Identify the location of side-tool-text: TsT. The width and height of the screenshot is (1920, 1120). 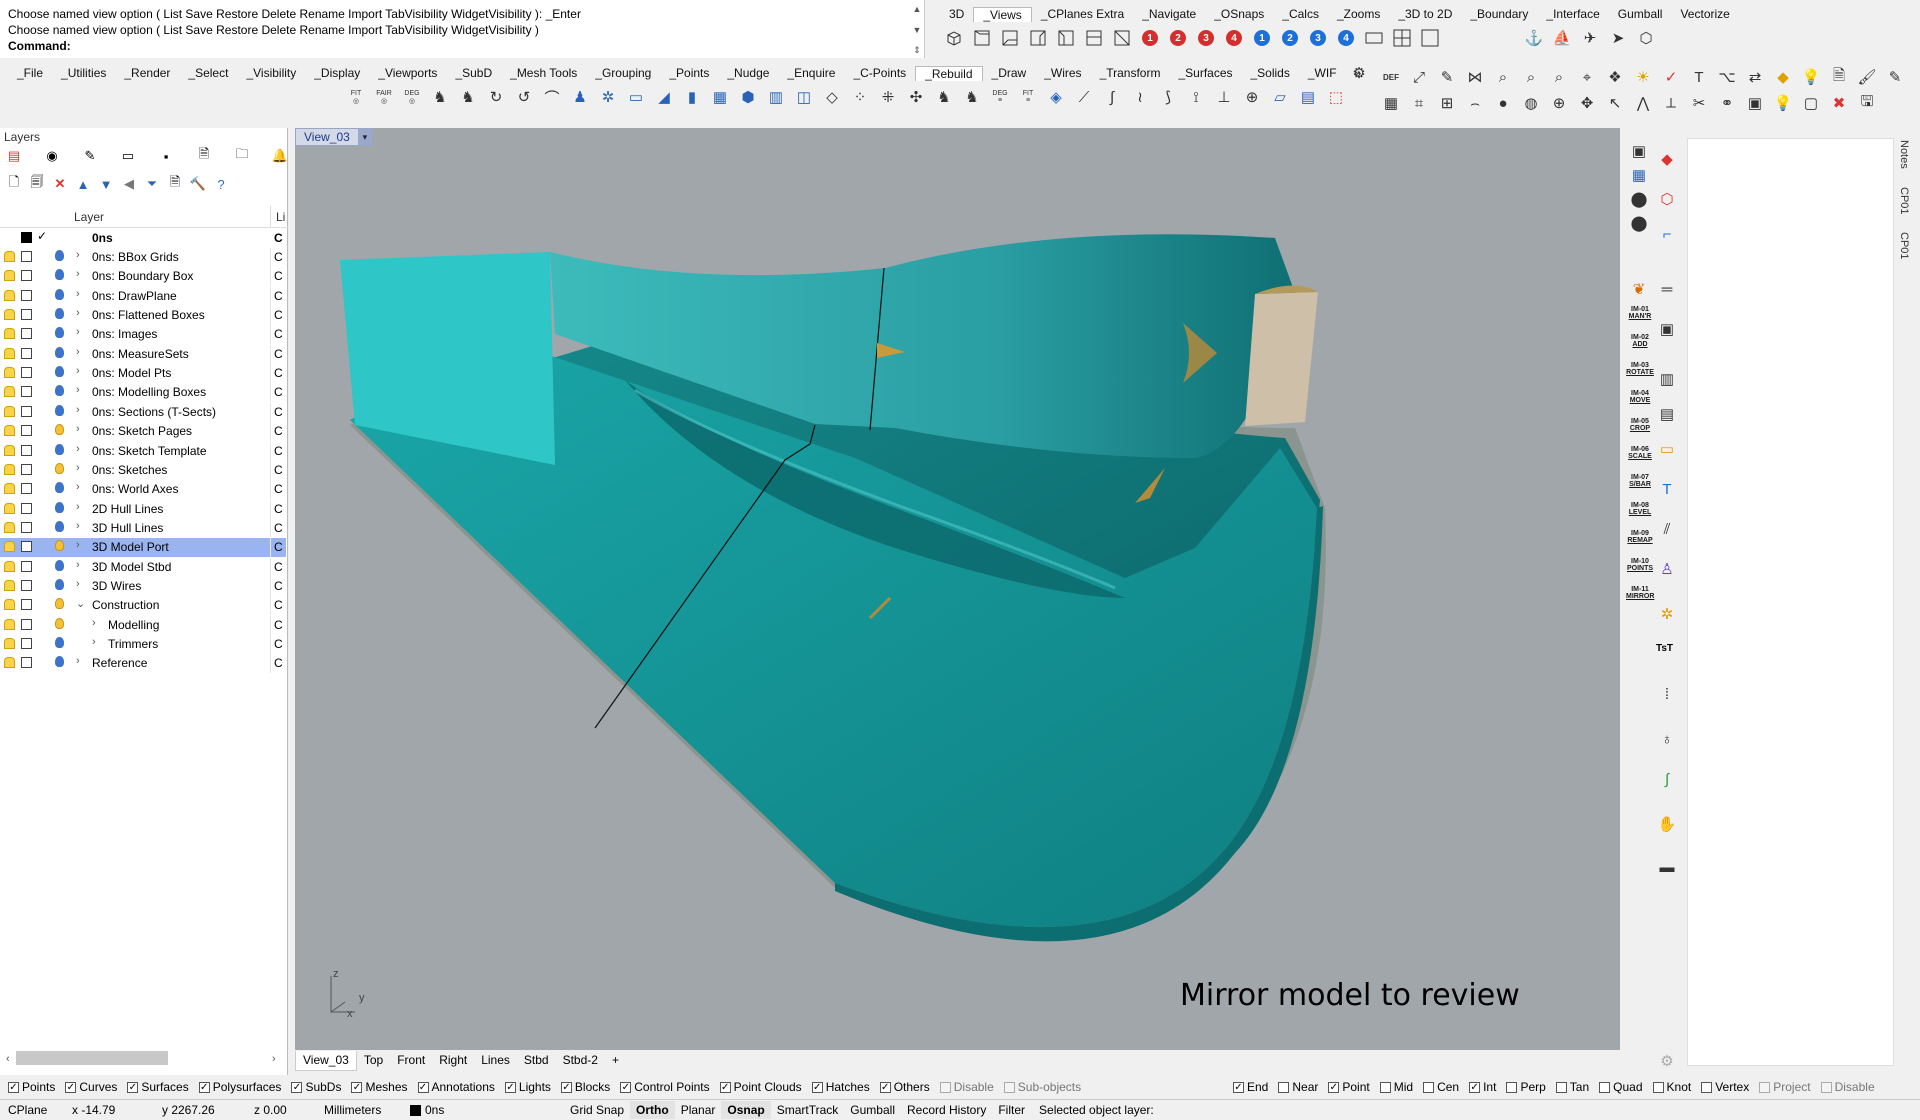
(1664, 648).